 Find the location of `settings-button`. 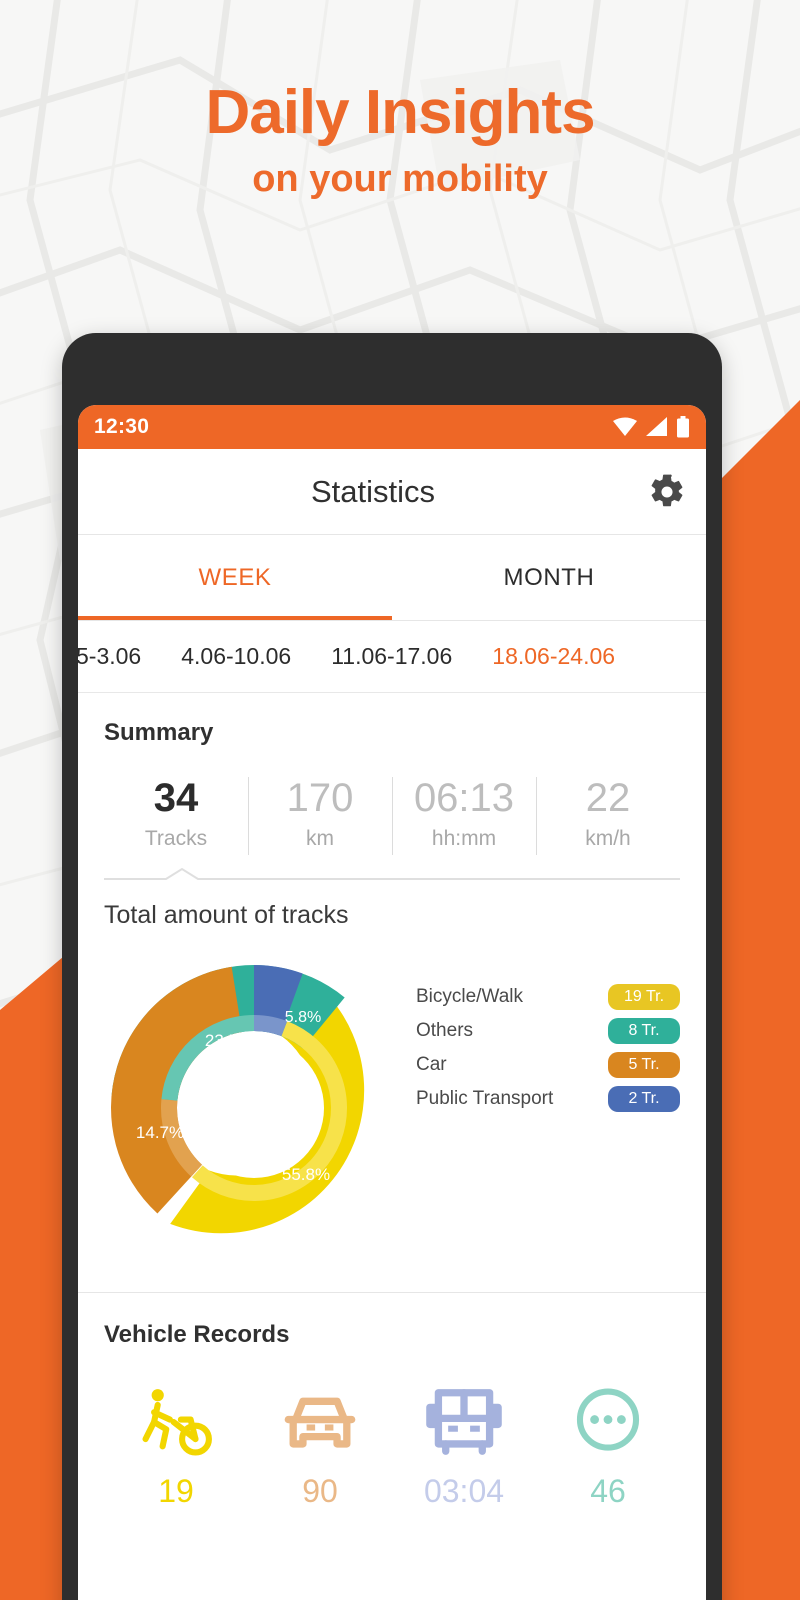

settings-button is located at coordinates (667, 492).